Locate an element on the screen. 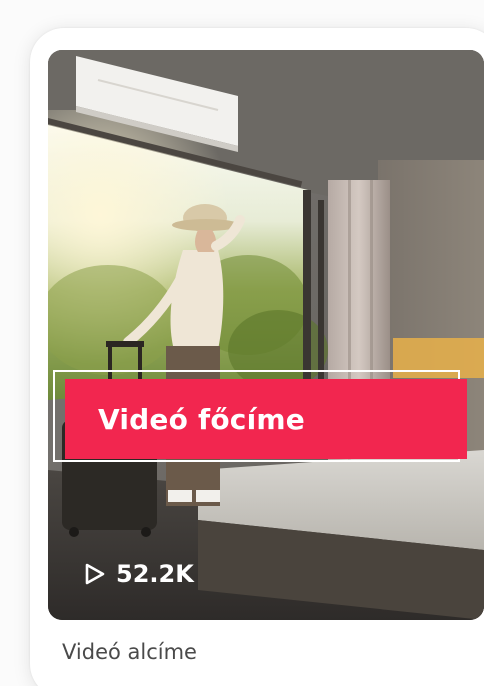 The image size is (484, 686). view-count: 52.2K is located at coordinates (139, 574).